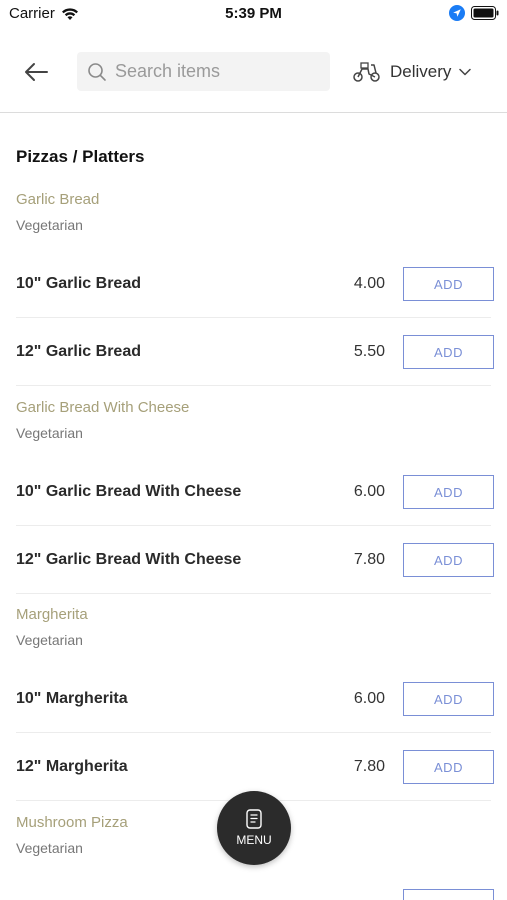 This screenshot has width=507, height=900. I want to click on status-time: 5:39 PM, so click(253, 13).